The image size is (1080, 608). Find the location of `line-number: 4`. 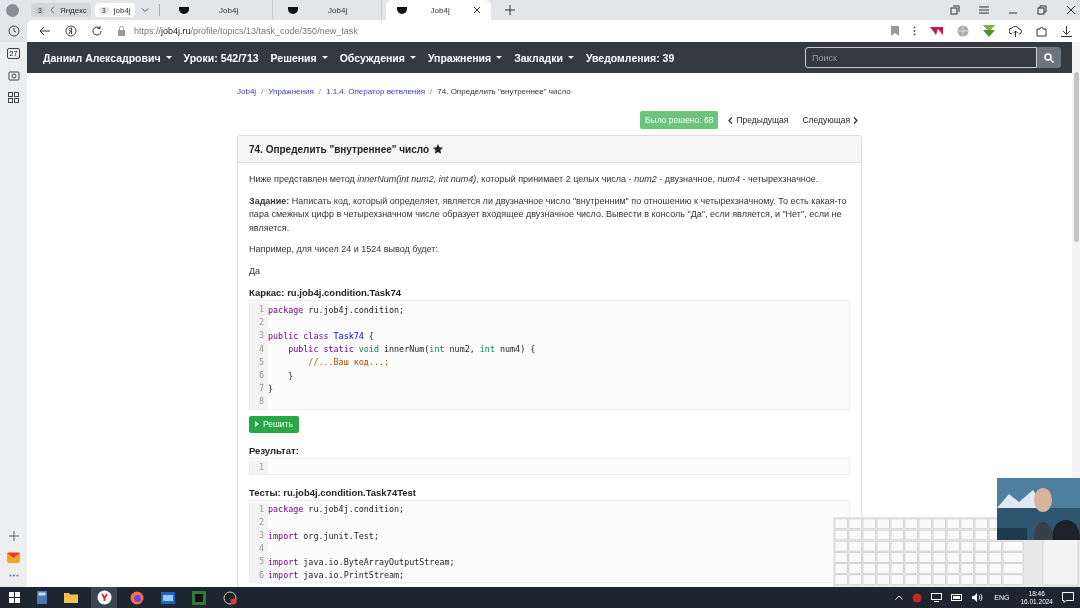

line-number: 4 is located at coordinates (259, 549).